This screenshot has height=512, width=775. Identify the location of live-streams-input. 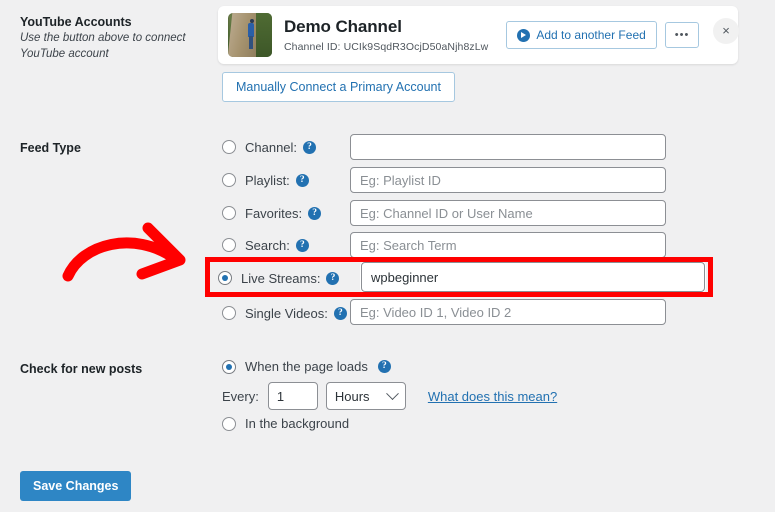
(533, 277).